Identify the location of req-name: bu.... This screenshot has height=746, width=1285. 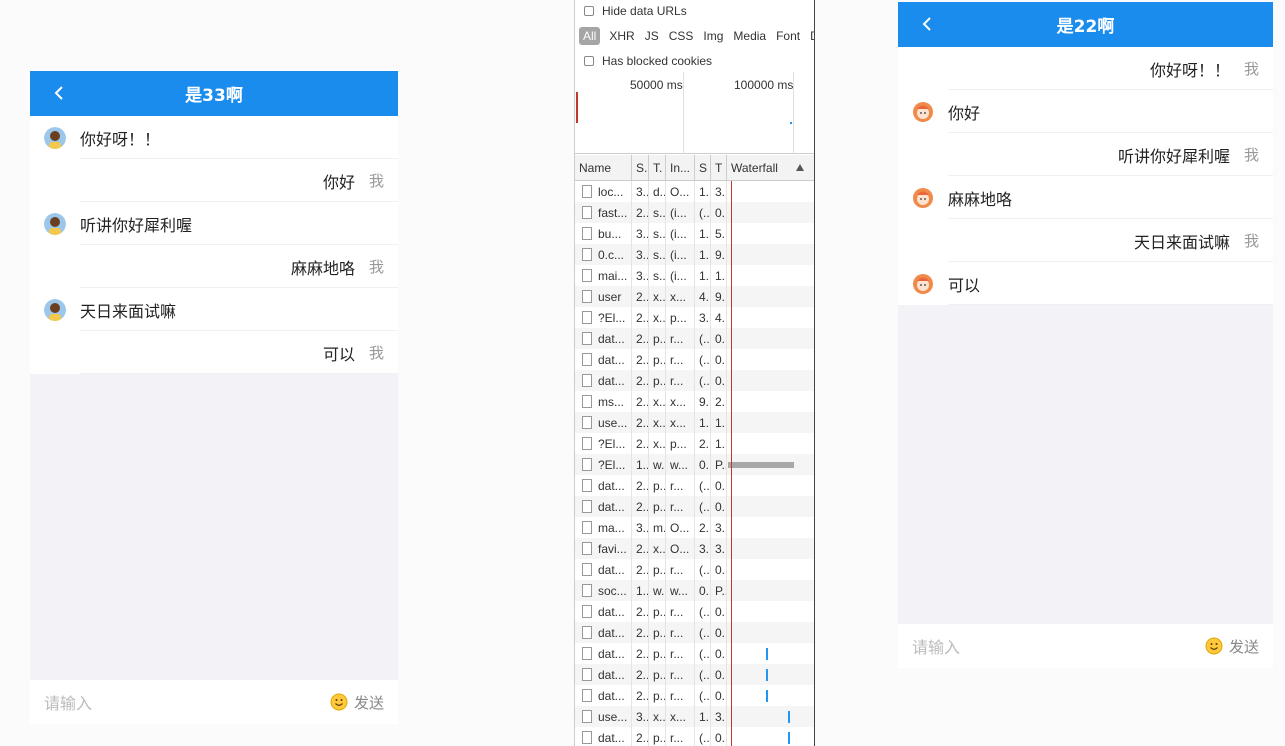
(603, 233).